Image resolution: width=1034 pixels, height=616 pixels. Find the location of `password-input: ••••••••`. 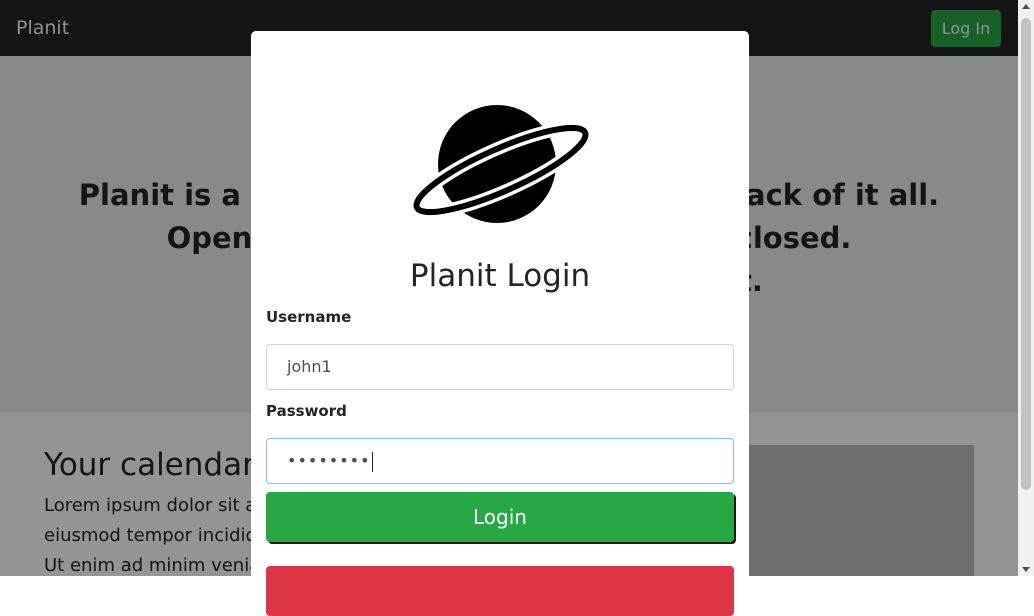

password-input: •••••••• is located at coordinates (500, 461).